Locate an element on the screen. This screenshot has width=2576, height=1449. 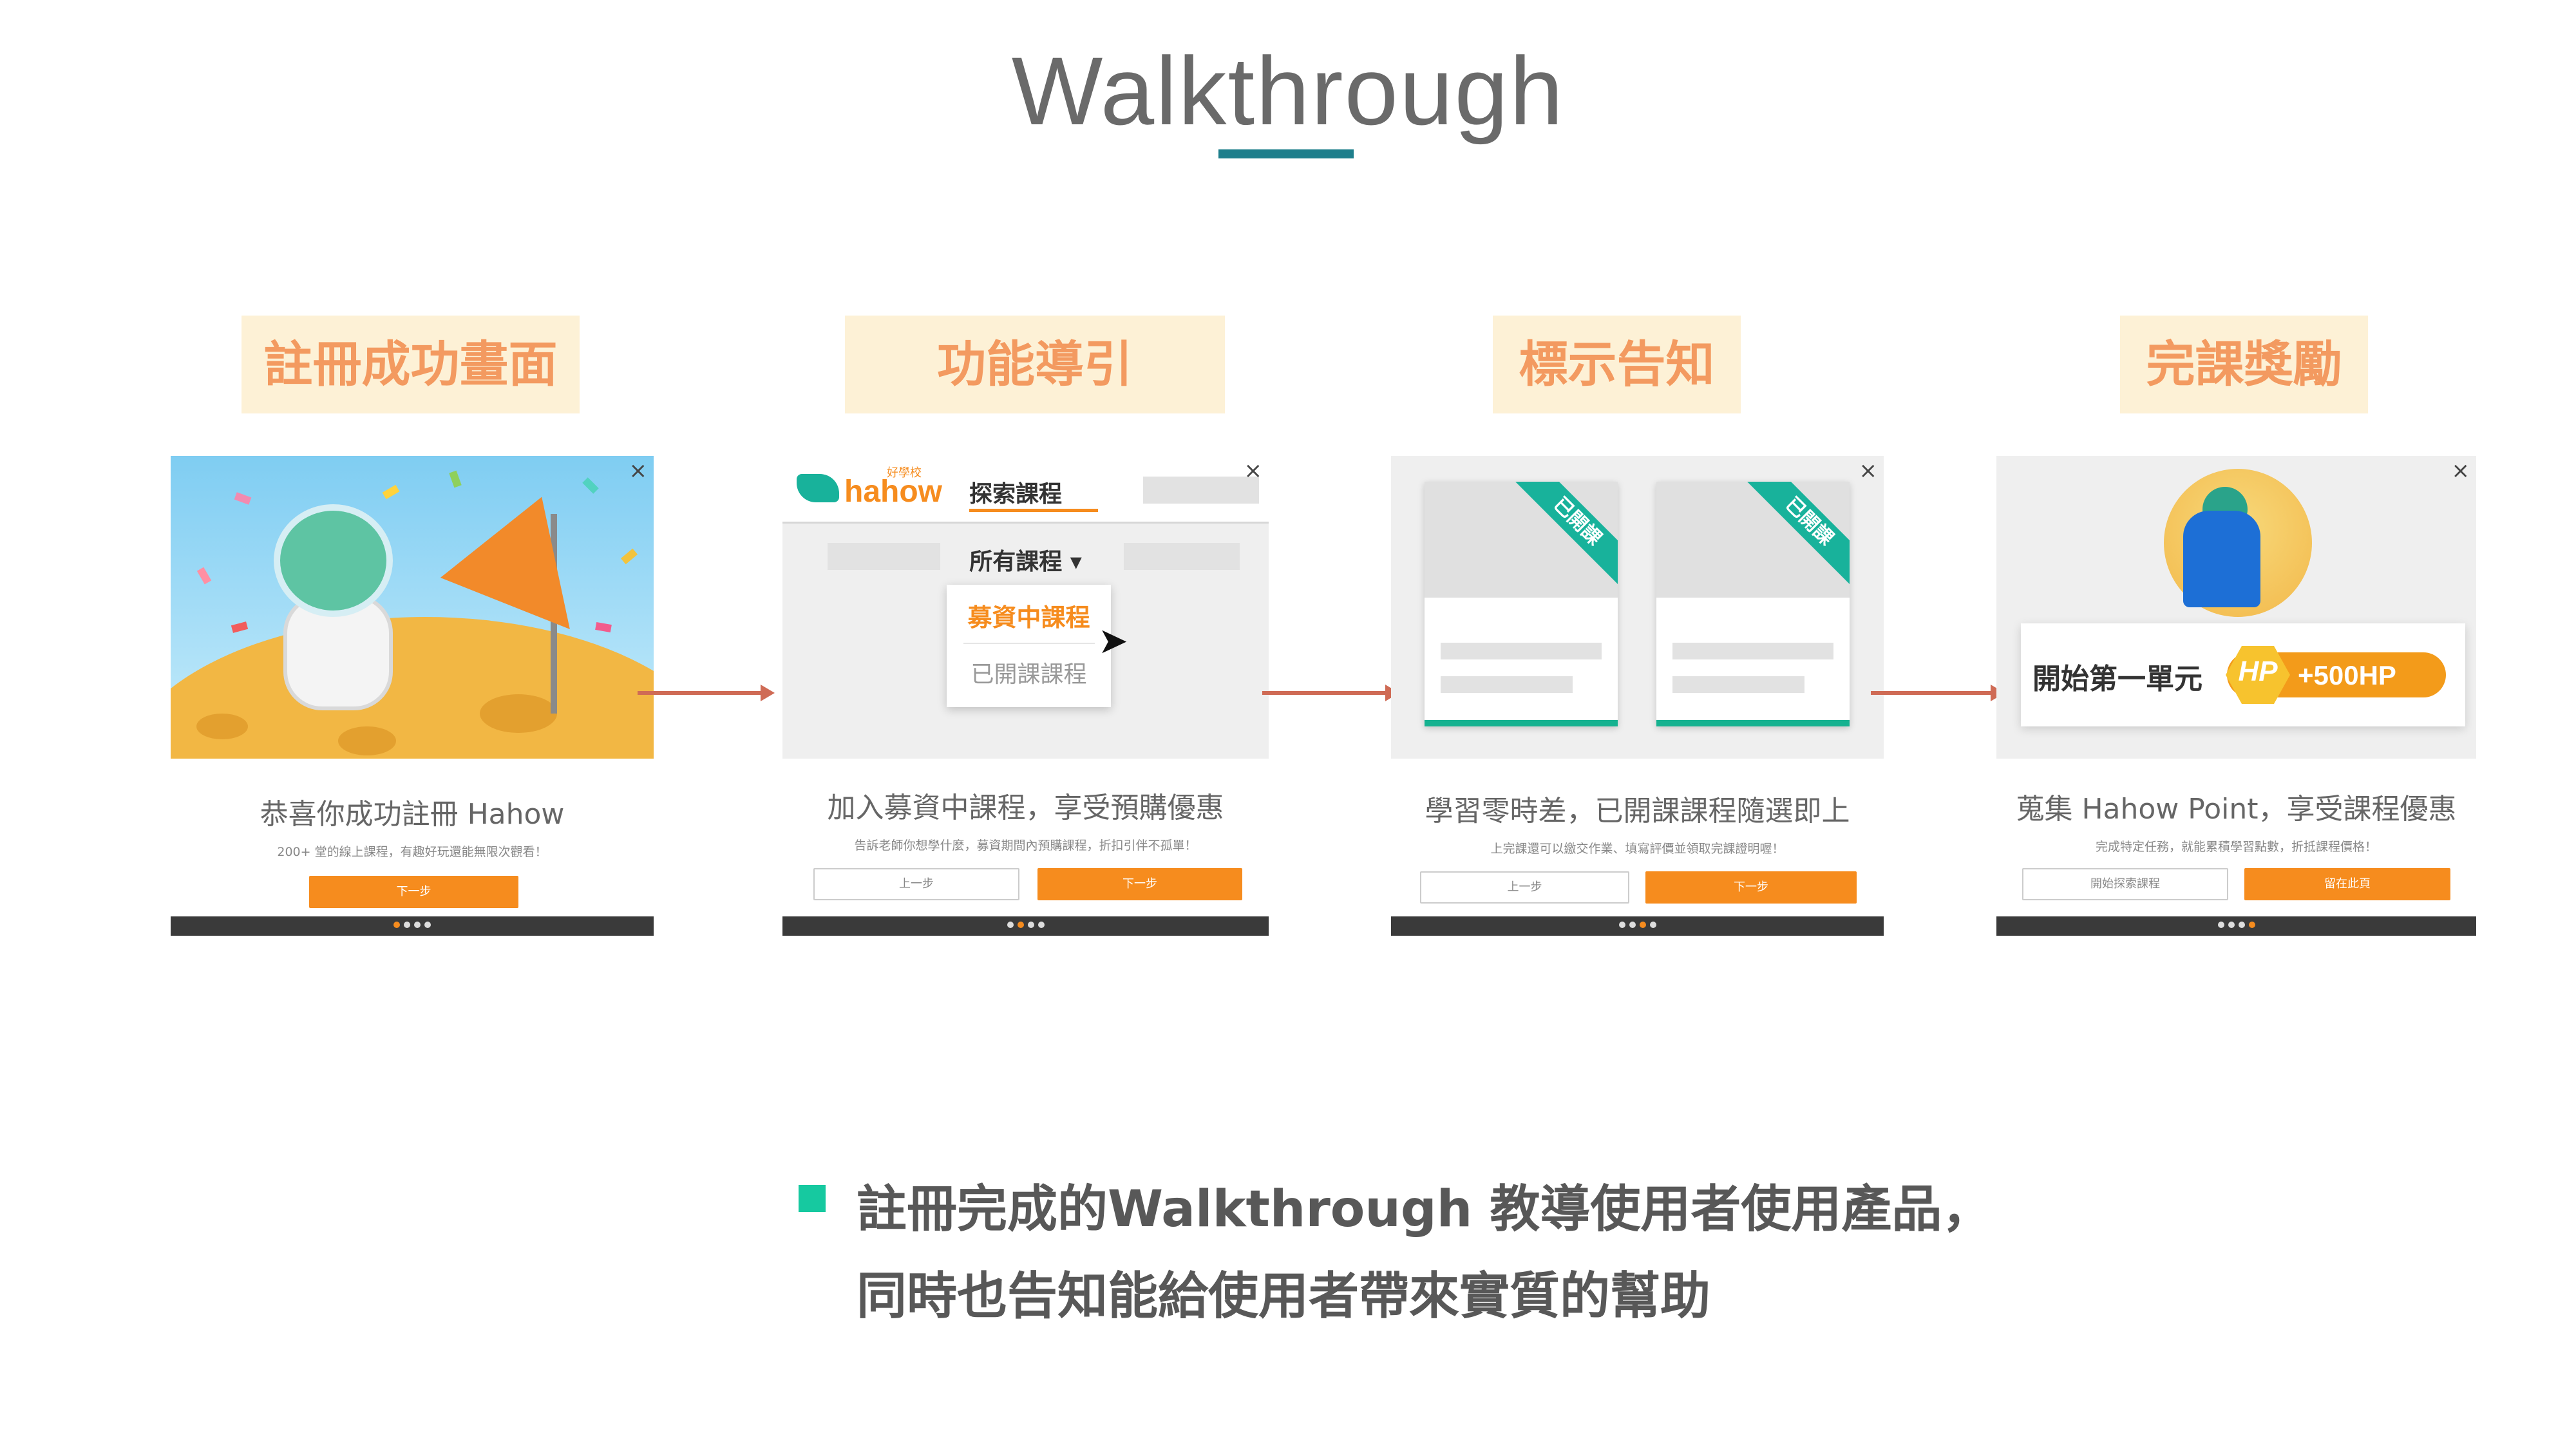
card-subtext: 200+ 堂的線上課程，有趣好玩還能無限次觀看！ is located at coordinates (412, 852).